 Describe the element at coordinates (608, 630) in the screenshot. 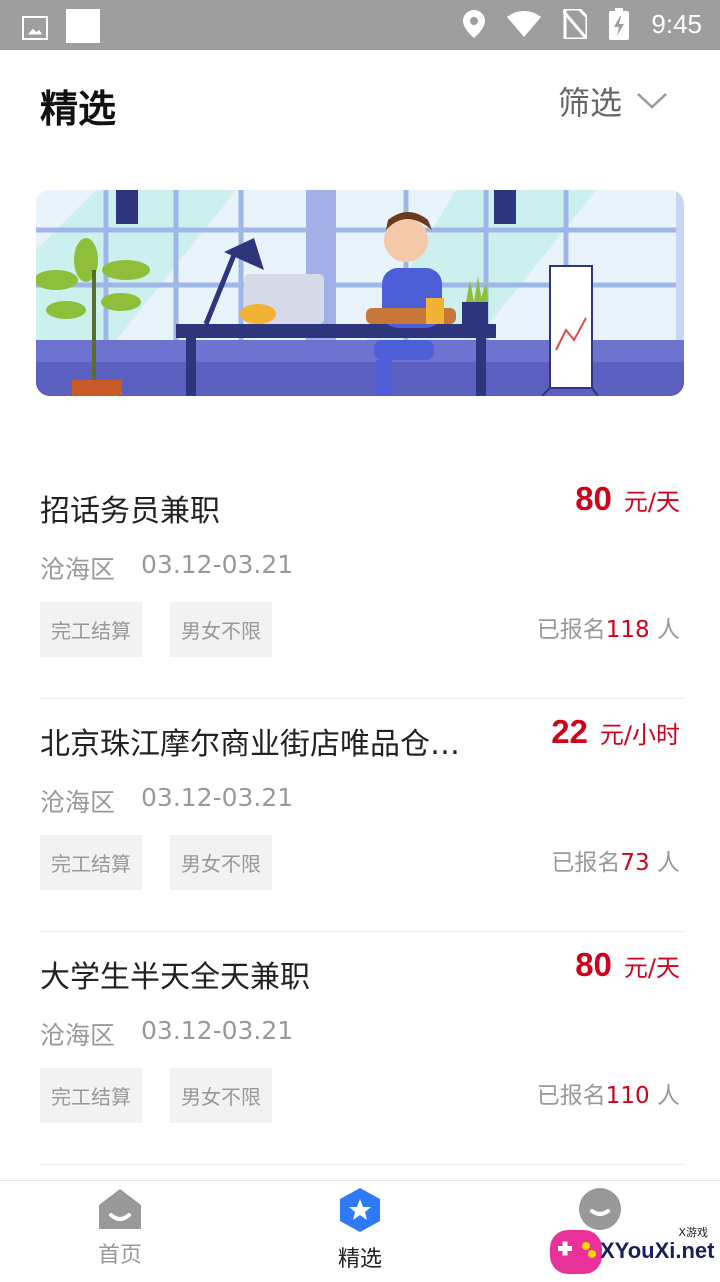

I see `enrolled-count: 已报名118 人` at that location.